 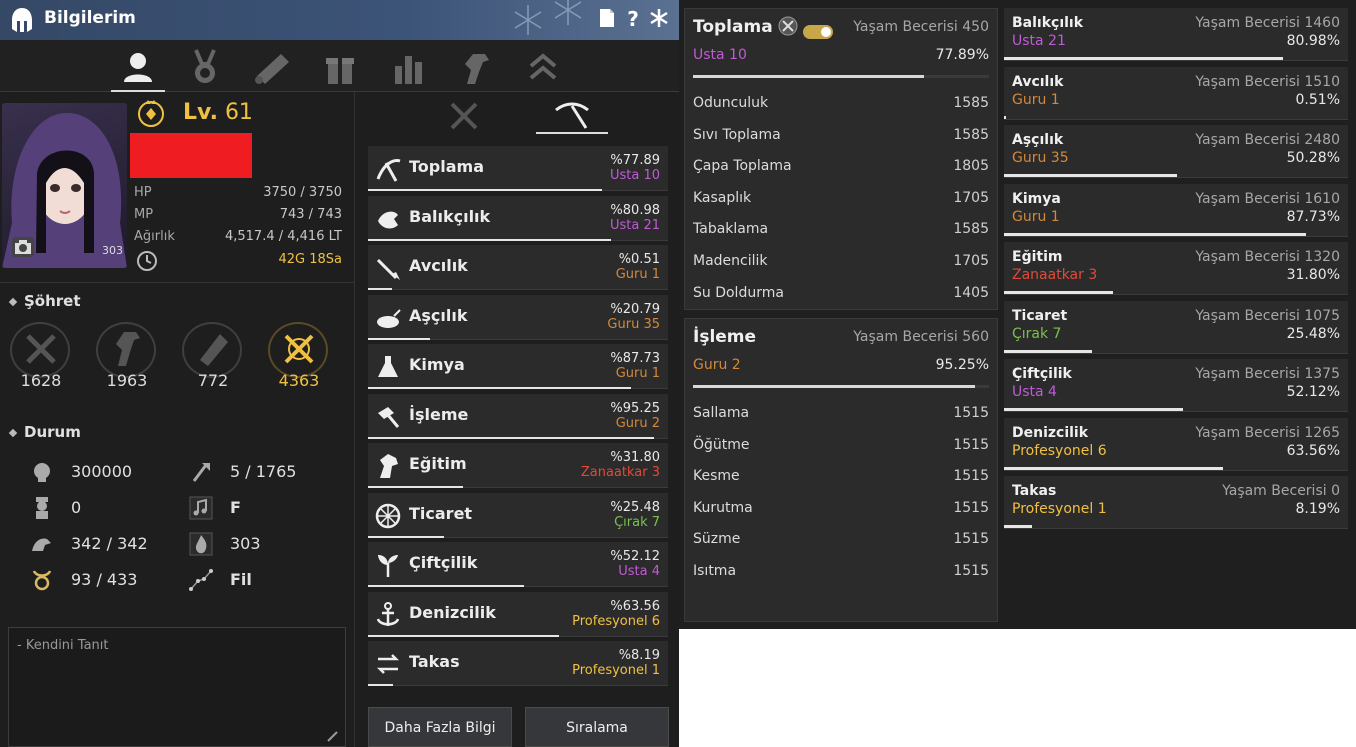 What do you see at coordinates (518, 663) in the screenshot?
I see `profession-row: Takas %8.19 Profesyonel 1` at bounding box center [518, 663].